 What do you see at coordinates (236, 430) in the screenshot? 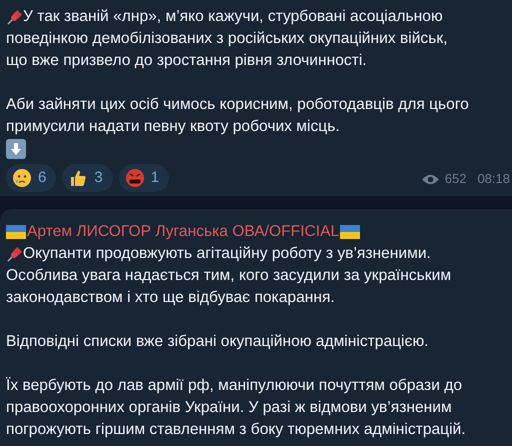
I see `message-text-line: погрожують гіршим ставленням з боку тюремних адміністрацій.` at bounding box center [236, 430].